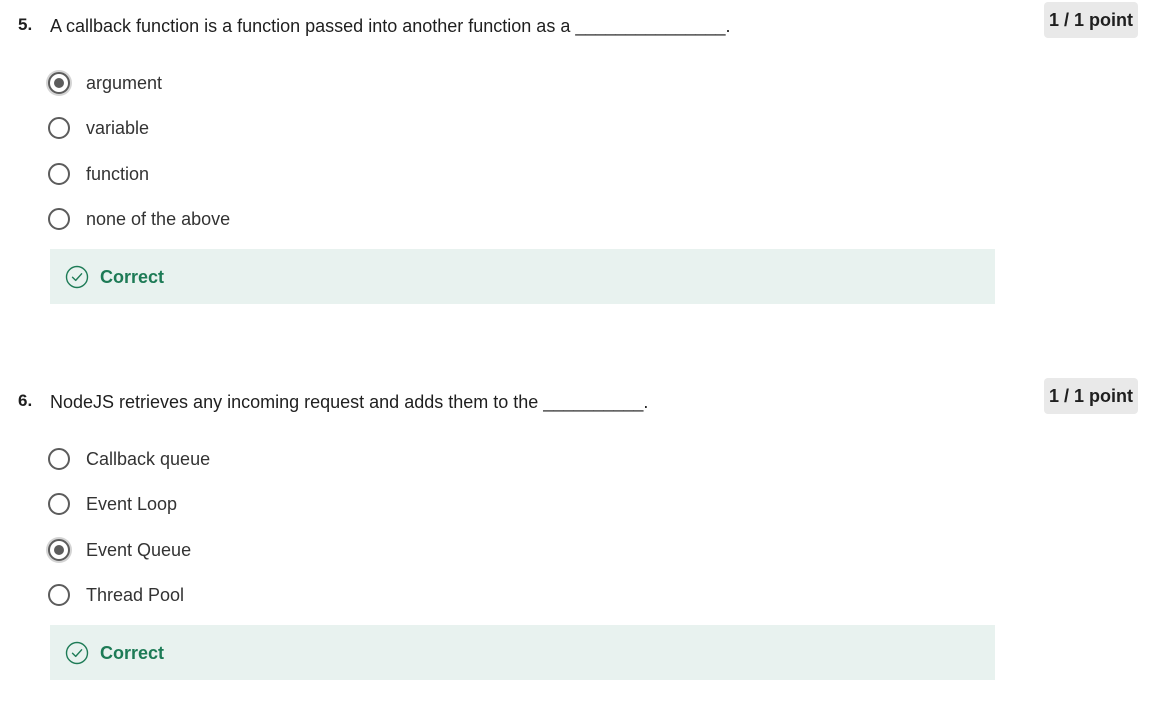 This screenshot has height=717, width=1170. What do you see at coordinates (139, 549) in the screenshot?
I see `option-label: Event Queue` at bounding box center [139, 549].